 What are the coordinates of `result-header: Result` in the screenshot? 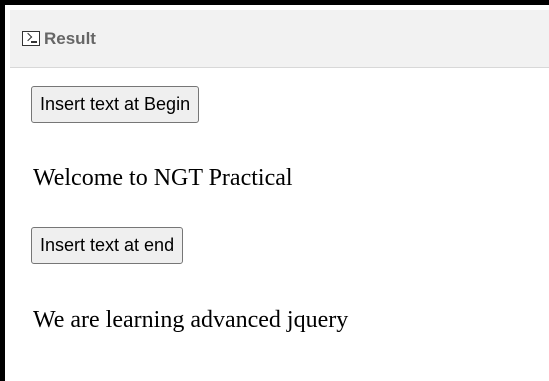 It's located at (279, 39).